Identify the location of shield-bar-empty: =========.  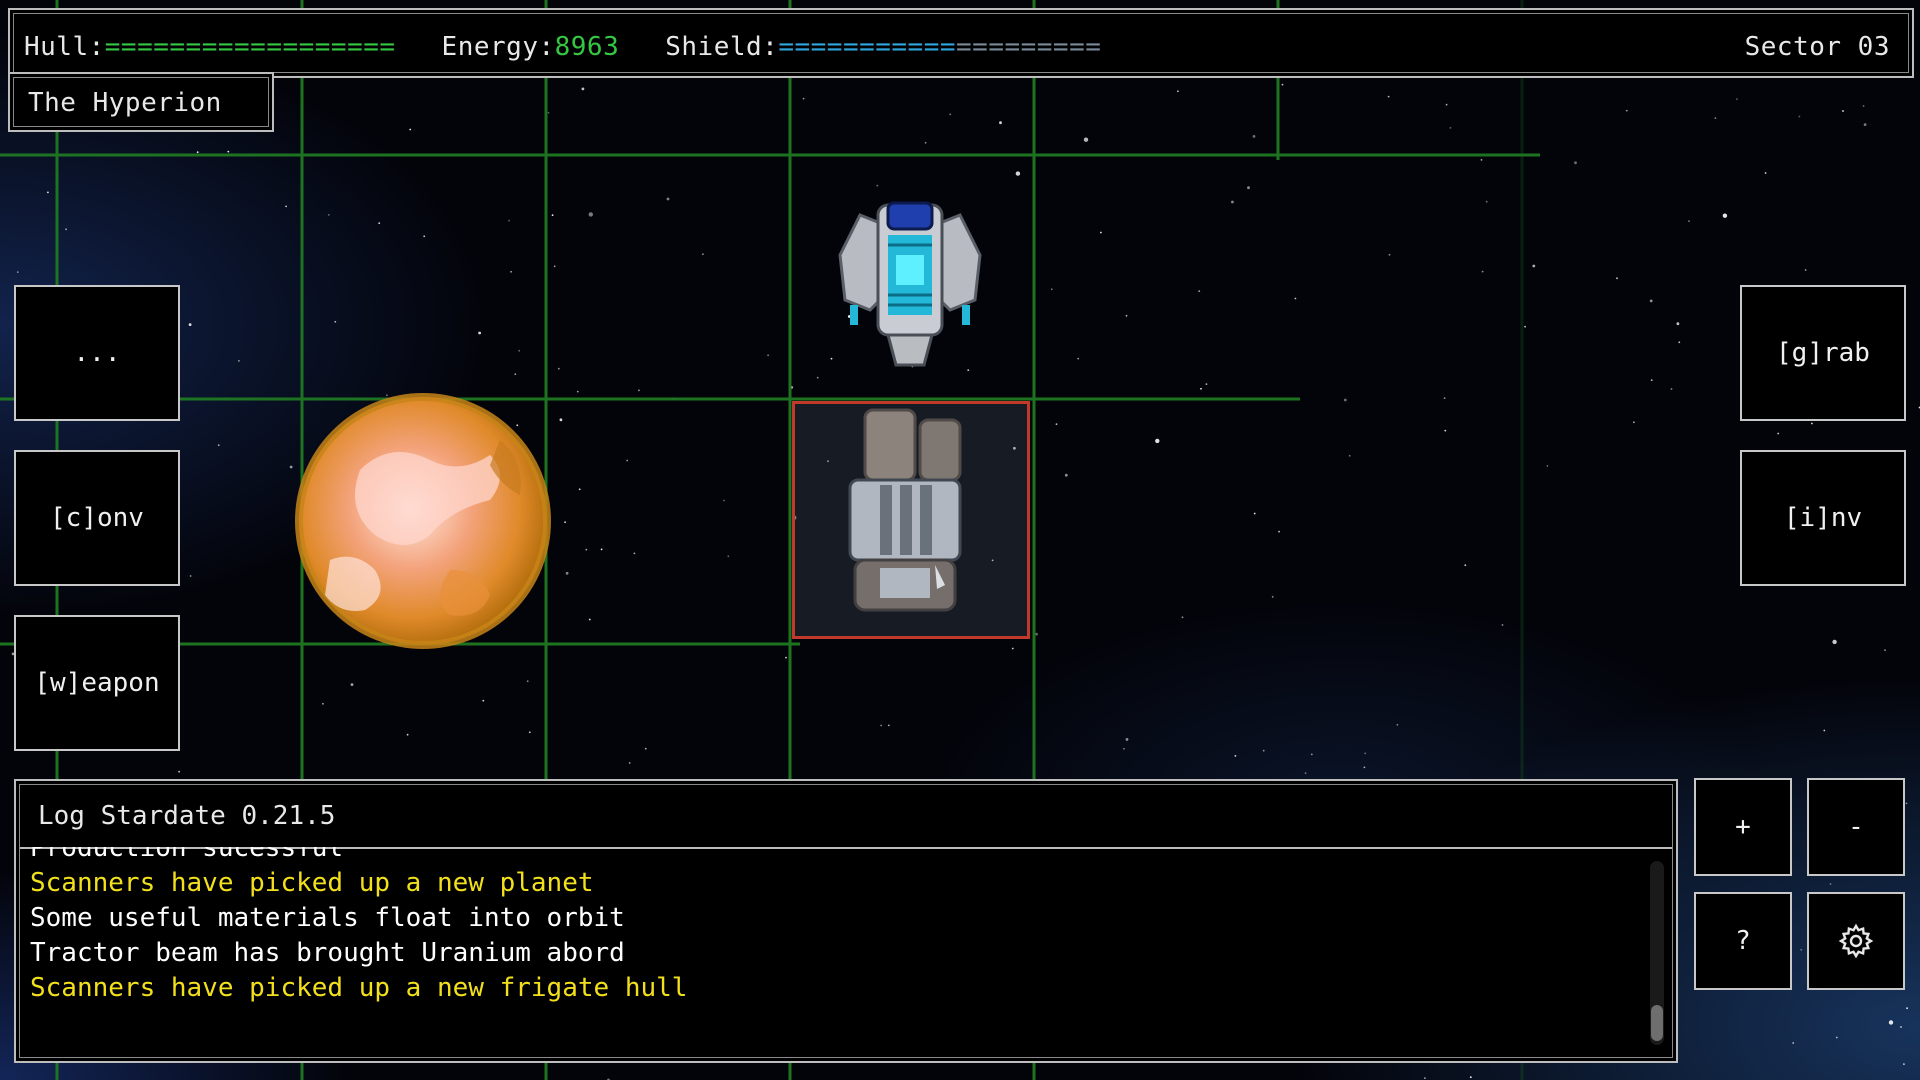
(1029, 47).